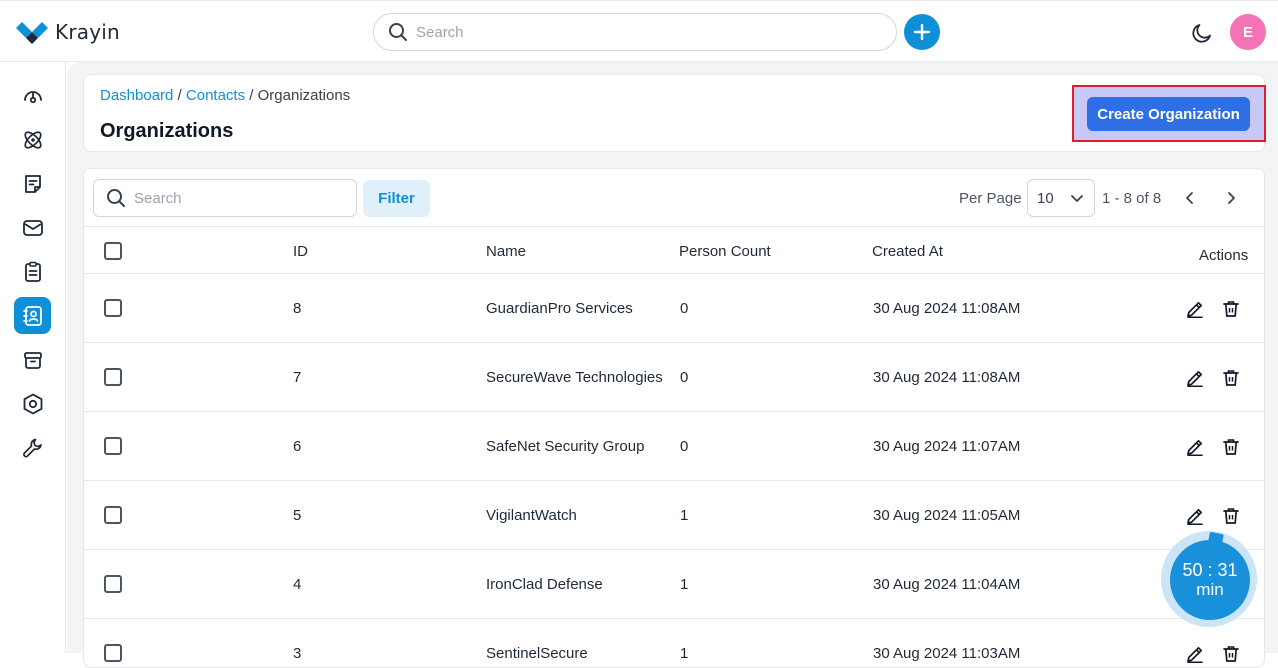 This screenshot has width=1278, height=668. Describe the element at coordinates (396, 198) in the screenshot. I see `filter-button: Filter` at that location.